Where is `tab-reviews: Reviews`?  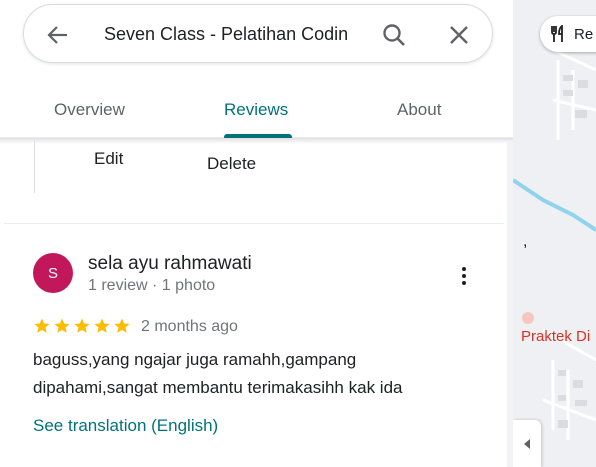
tab-reviews: Reviews is located at coordinates (256, 110).